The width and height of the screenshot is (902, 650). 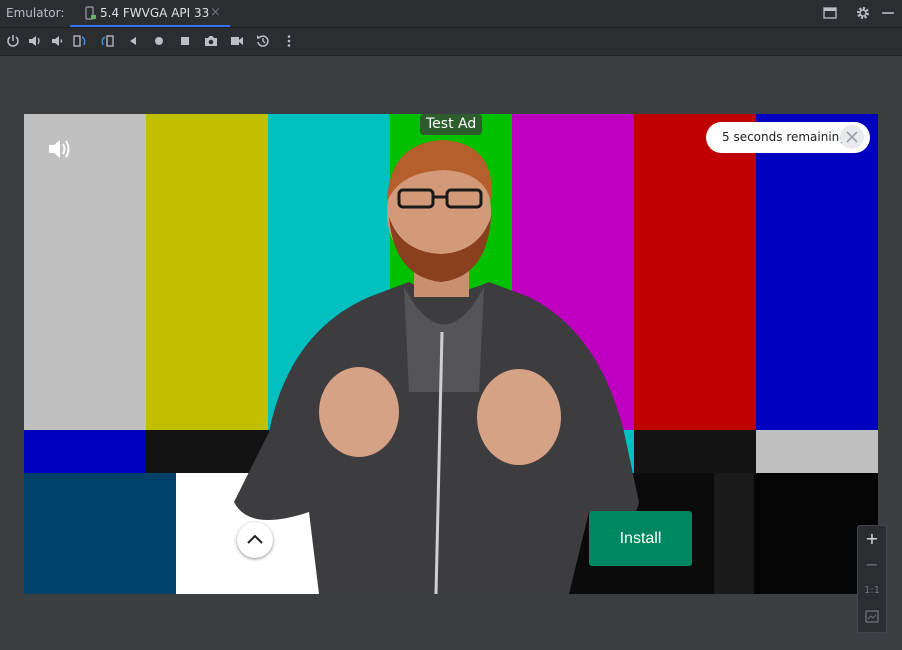 I want to click on close-ad-button, so click(x=852, y=137).